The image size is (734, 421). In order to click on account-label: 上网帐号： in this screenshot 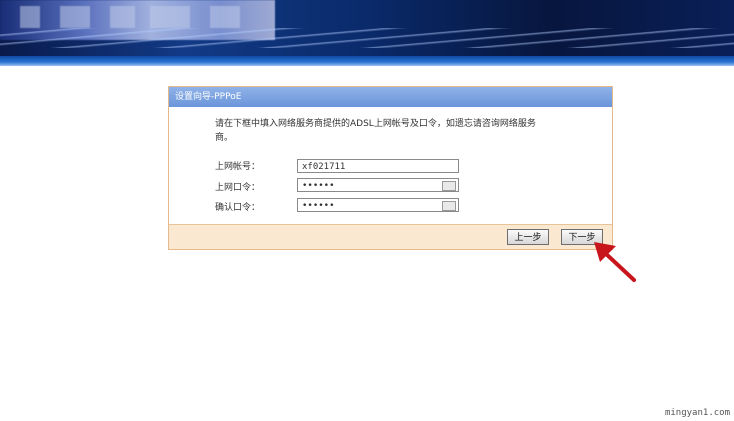, I will do `click(238, 167)`.